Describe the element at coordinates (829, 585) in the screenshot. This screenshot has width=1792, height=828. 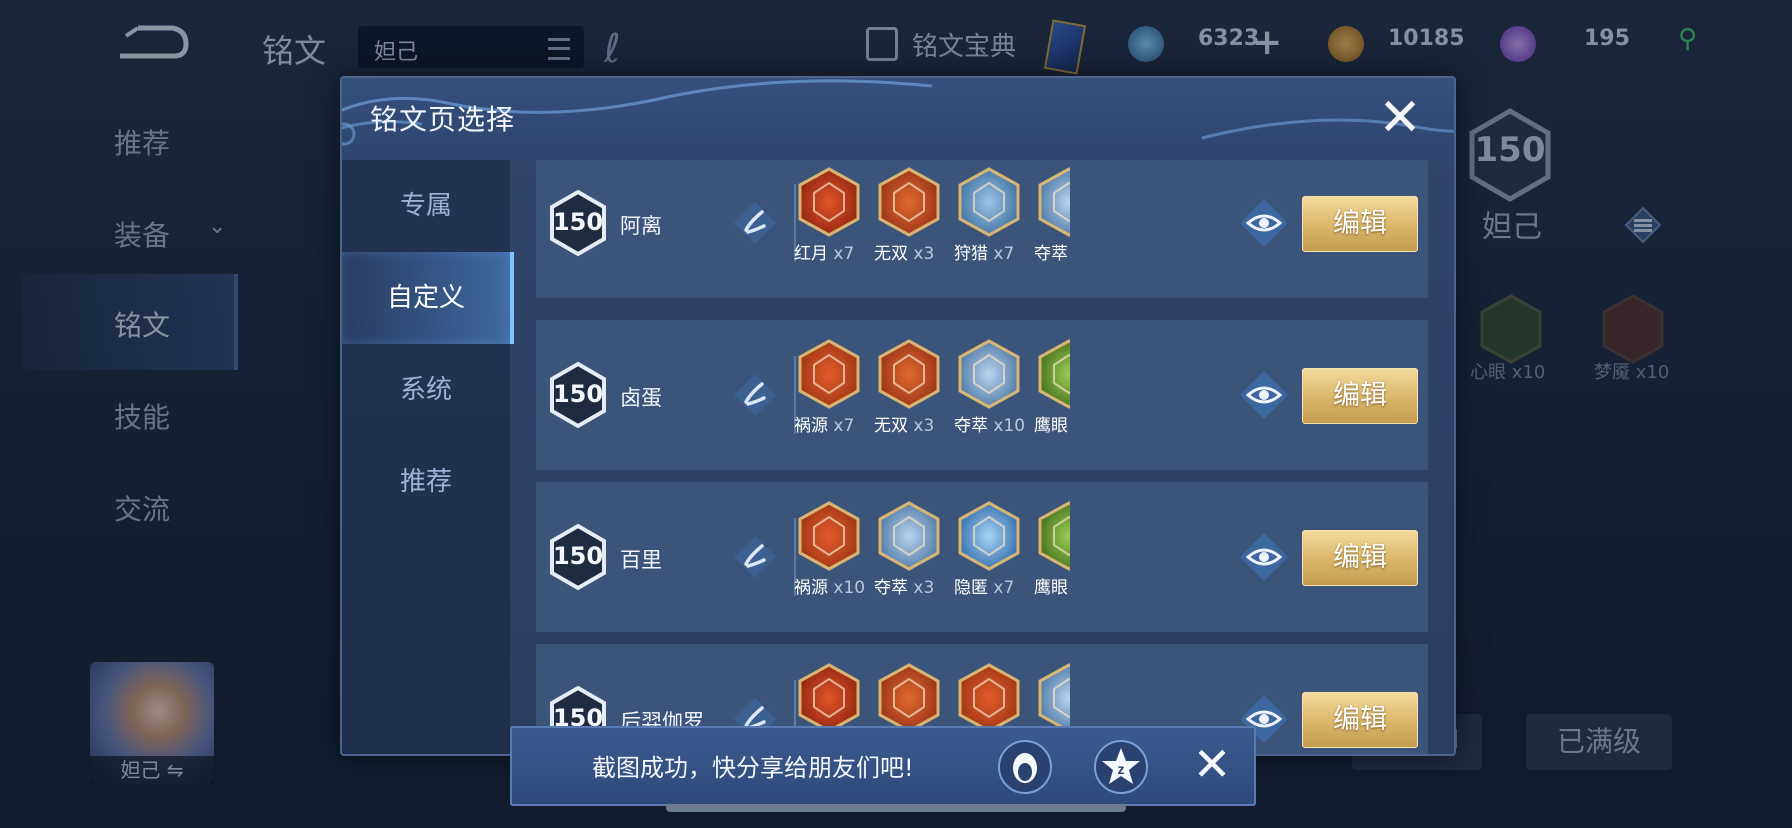
I see `rune-label: 祸源 x10` at that location.